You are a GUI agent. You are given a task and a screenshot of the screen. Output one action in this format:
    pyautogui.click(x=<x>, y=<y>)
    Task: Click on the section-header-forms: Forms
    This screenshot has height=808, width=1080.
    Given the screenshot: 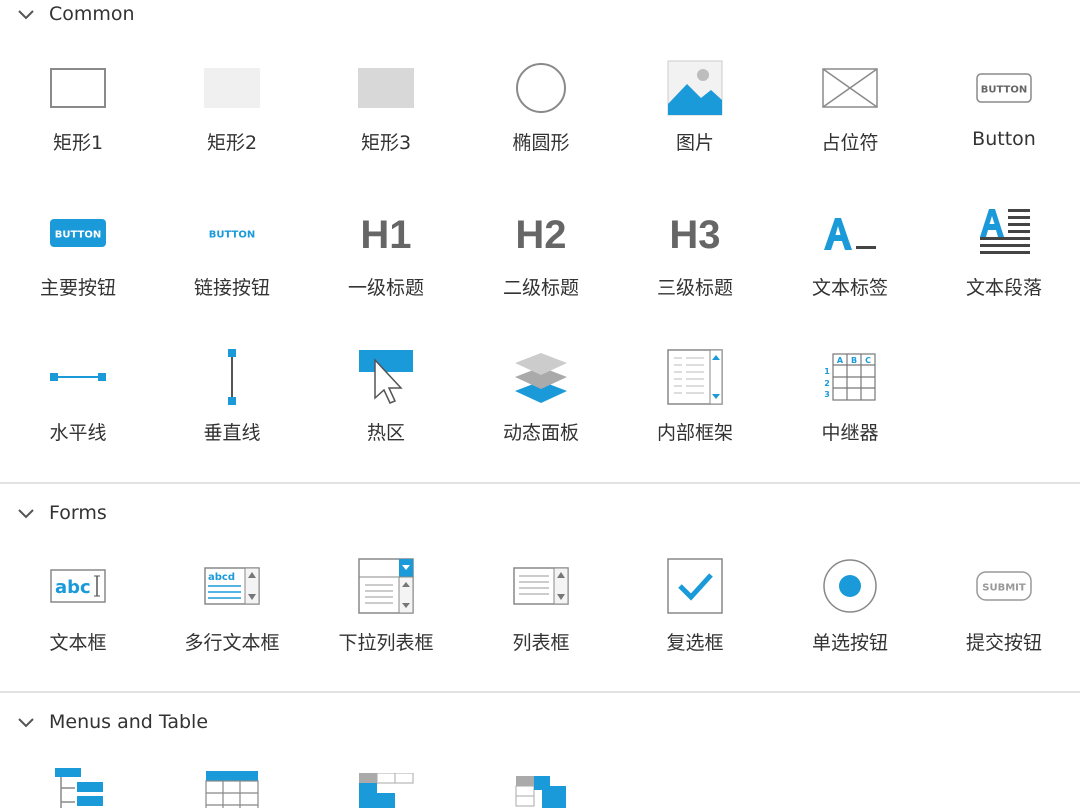 What is the action you would take?
    pyautogui.click(x=540, y=514)
    